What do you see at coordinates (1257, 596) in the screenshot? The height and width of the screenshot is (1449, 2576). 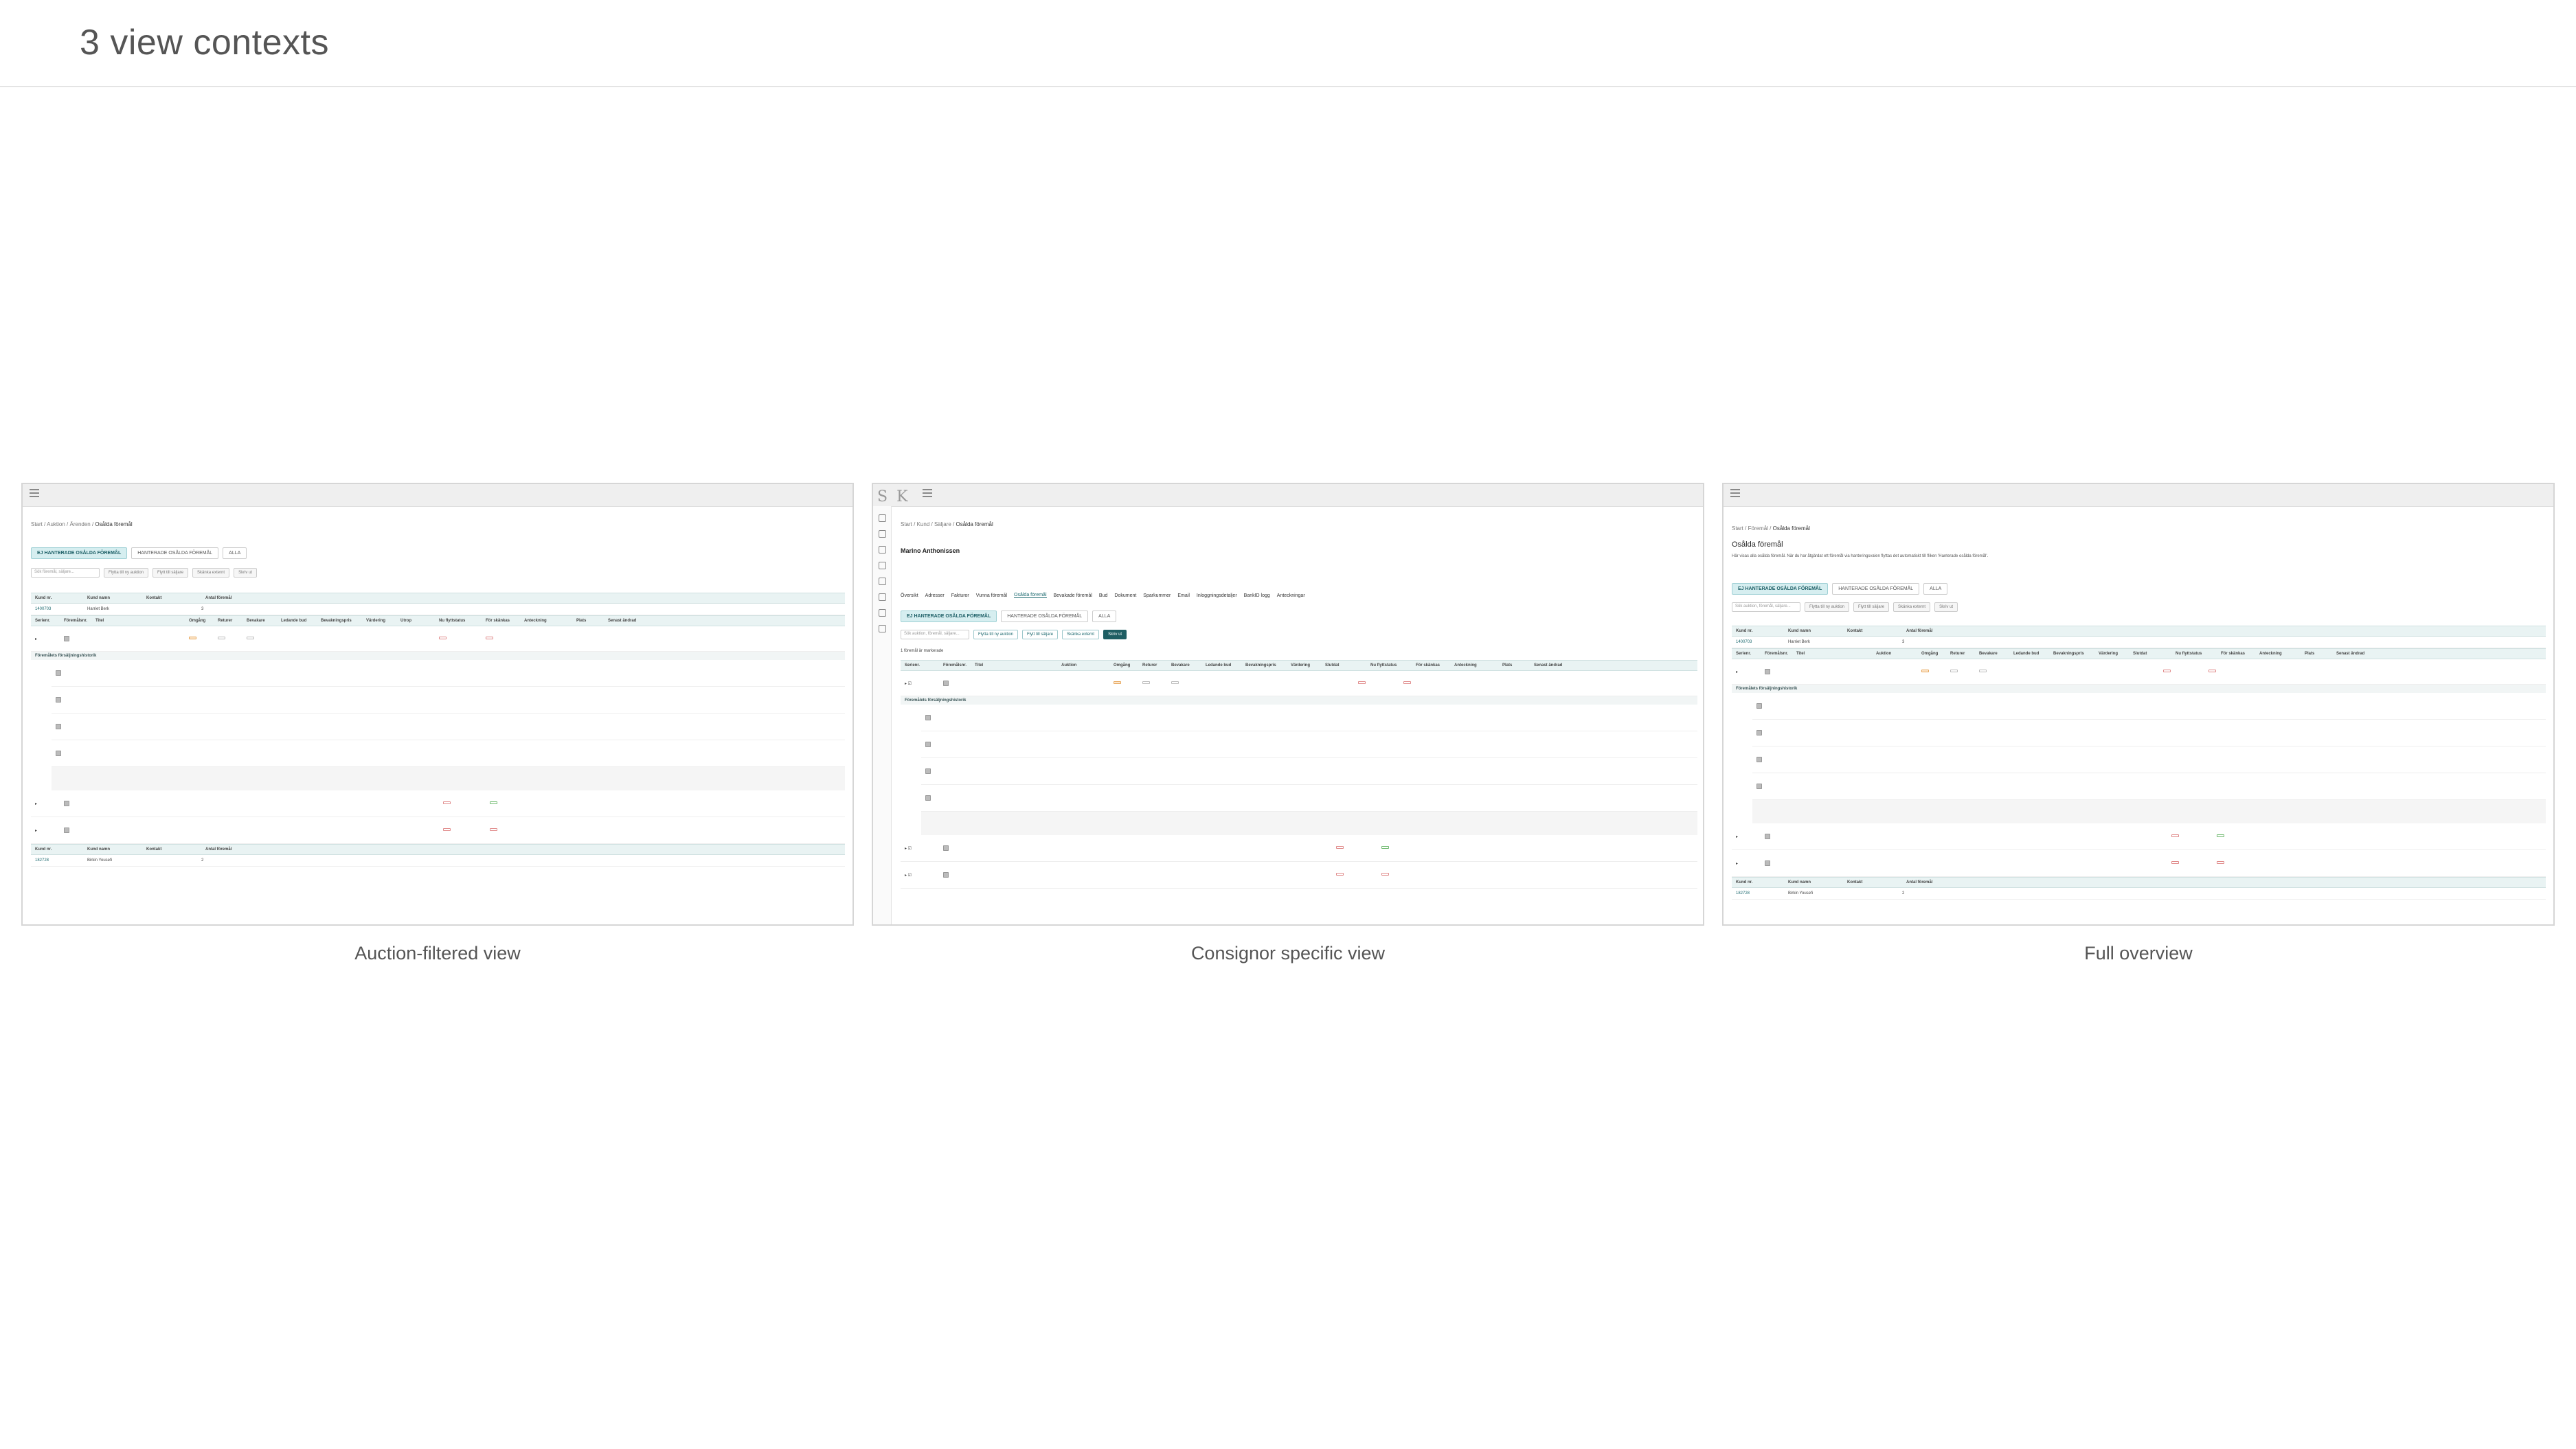 I see `profile-tab: BankID logg` at bounding box center [1257, 596].